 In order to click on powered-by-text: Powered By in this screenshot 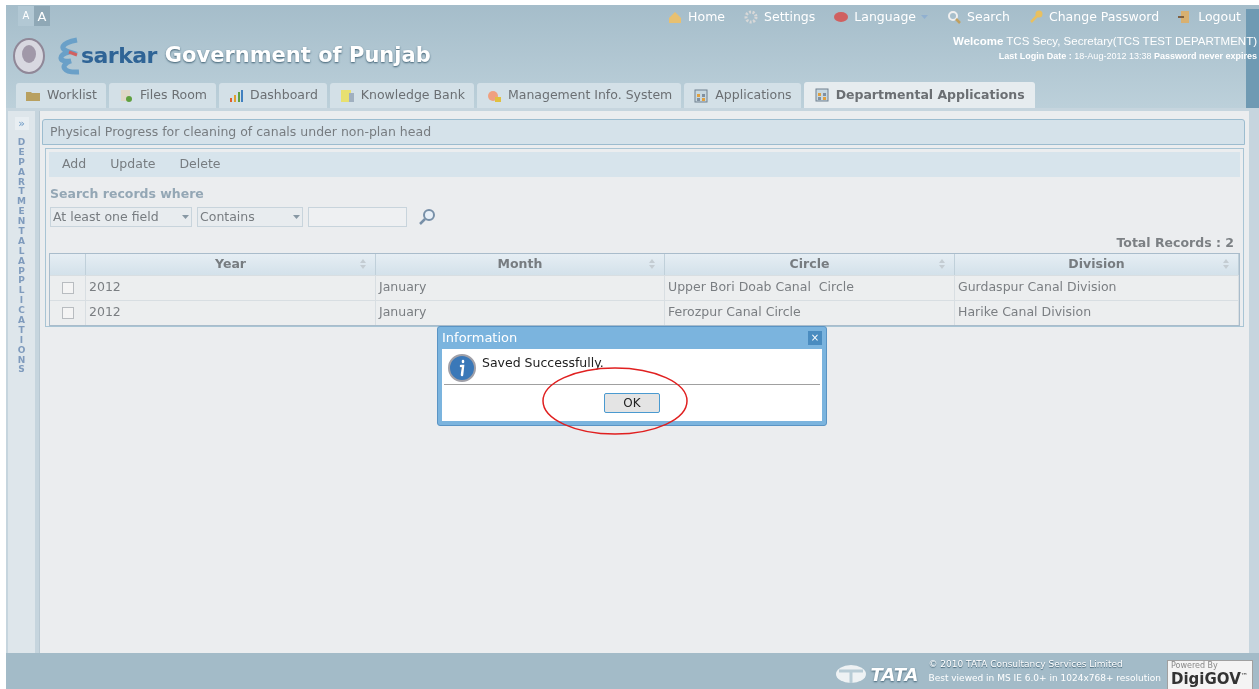, I will do `click(1195, 666)`.